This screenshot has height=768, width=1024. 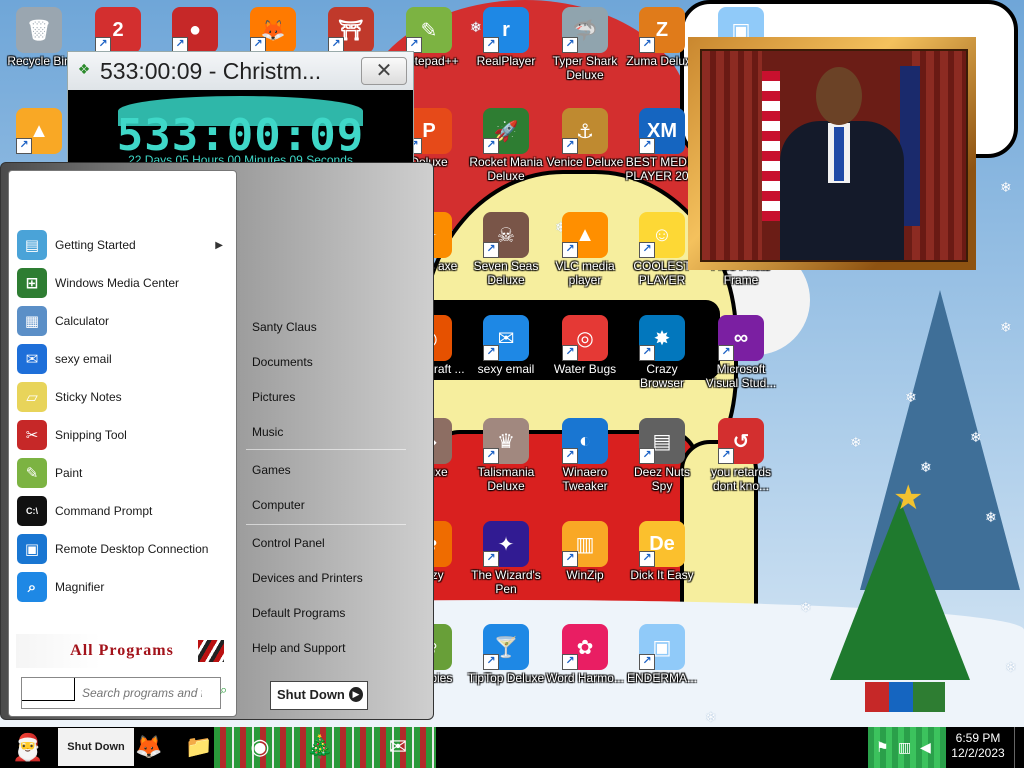 I want to click on recycle-bin-icon: 🗑, so click(x=39, y=30).